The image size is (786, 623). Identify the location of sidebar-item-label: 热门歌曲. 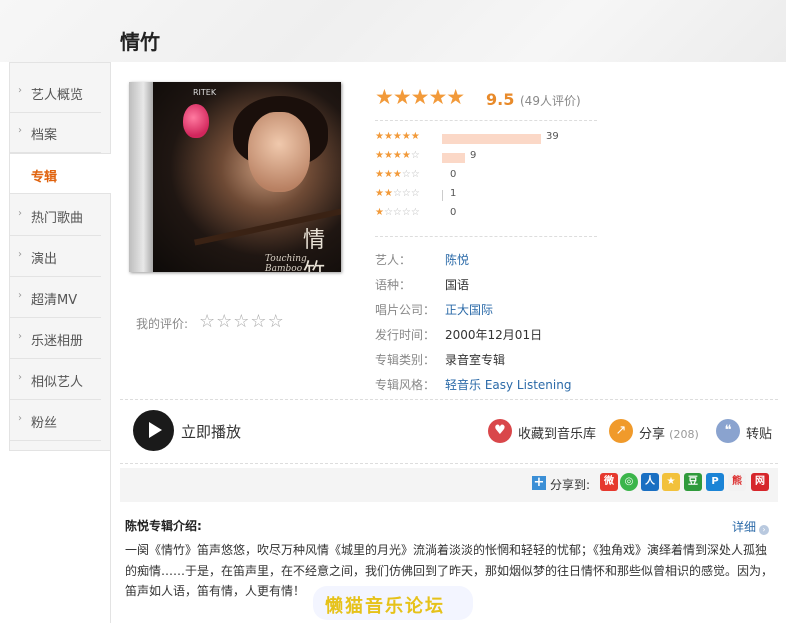
(57, 218).